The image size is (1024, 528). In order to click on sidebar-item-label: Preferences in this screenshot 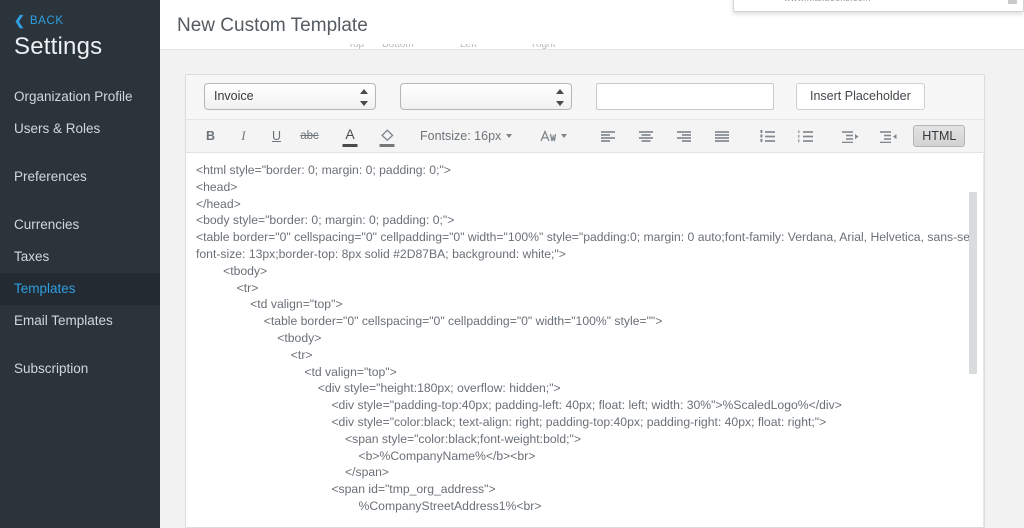, I will do `click(50, 176)`.